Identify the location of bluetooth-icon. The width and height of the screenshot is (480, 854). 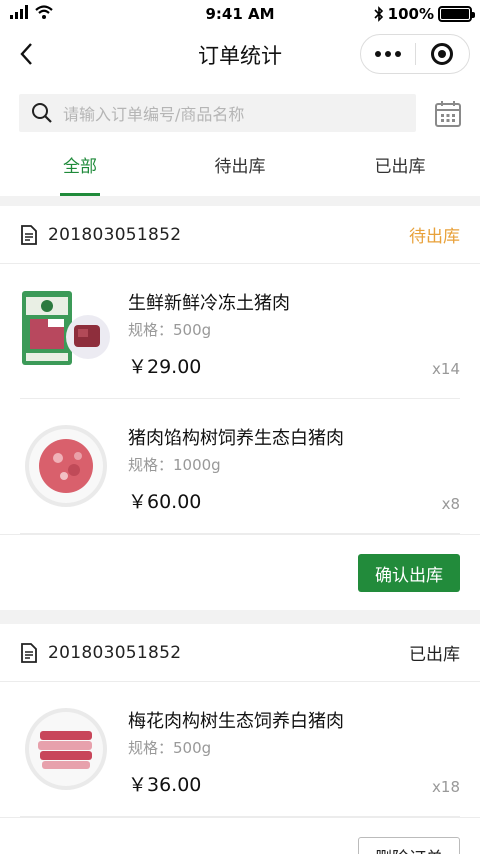
(378, 14).